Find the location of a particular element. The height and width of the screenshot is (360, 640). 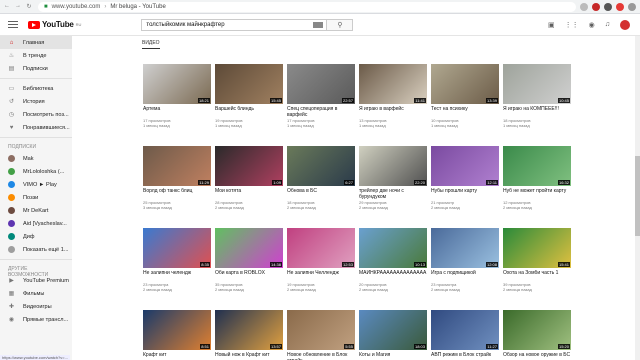

sidebar-item: ▭ Библиотека is located at coordinates (36, 88).